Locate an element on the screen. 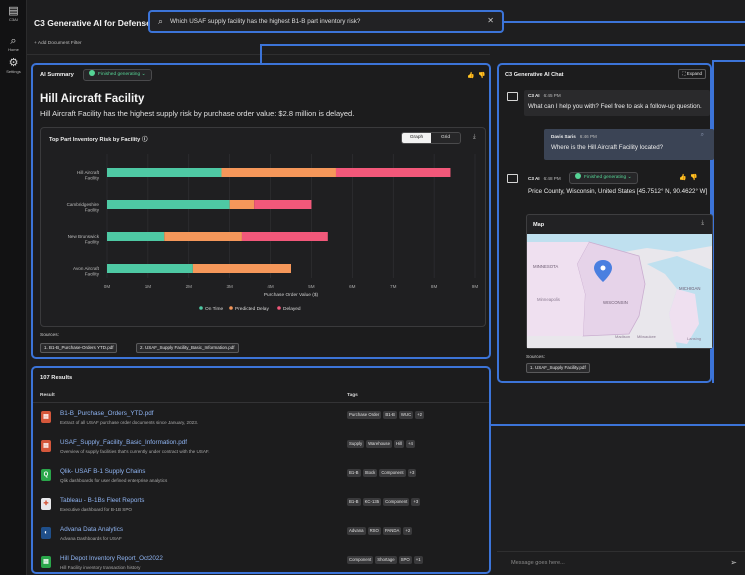  result-title-link: Qlik- USAF B-1 Supply Chains is located at coordinates (102, 471).